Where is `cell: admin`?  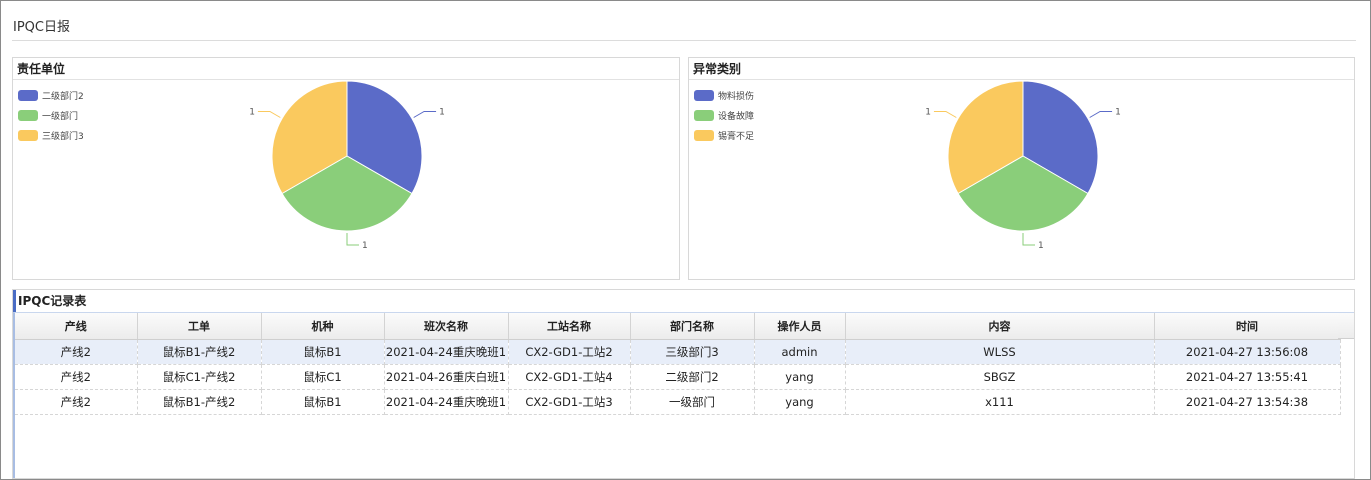
cell: admin is located at coordinates (800, 352).